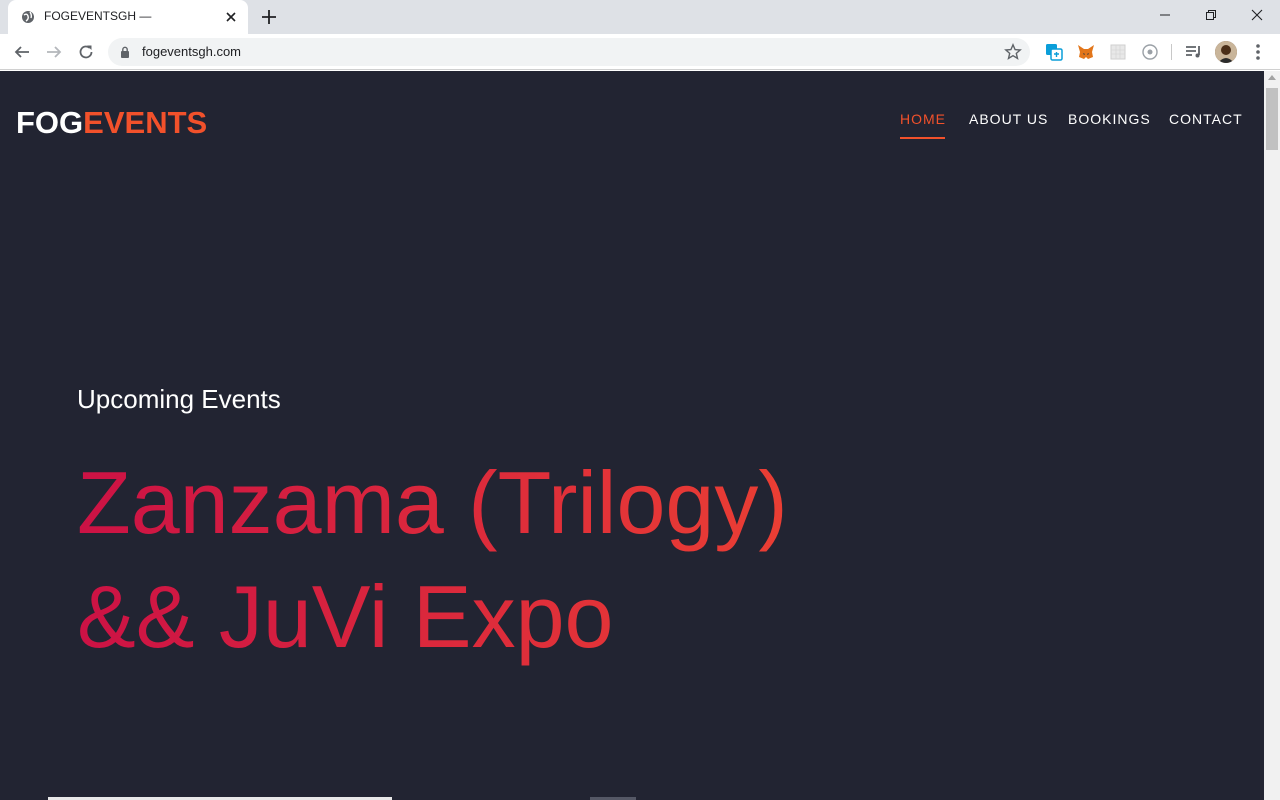  What do you see at coordinates (1013, 52) in the screenshot?
I see `star-icon` at bounding box center [1013, 52].